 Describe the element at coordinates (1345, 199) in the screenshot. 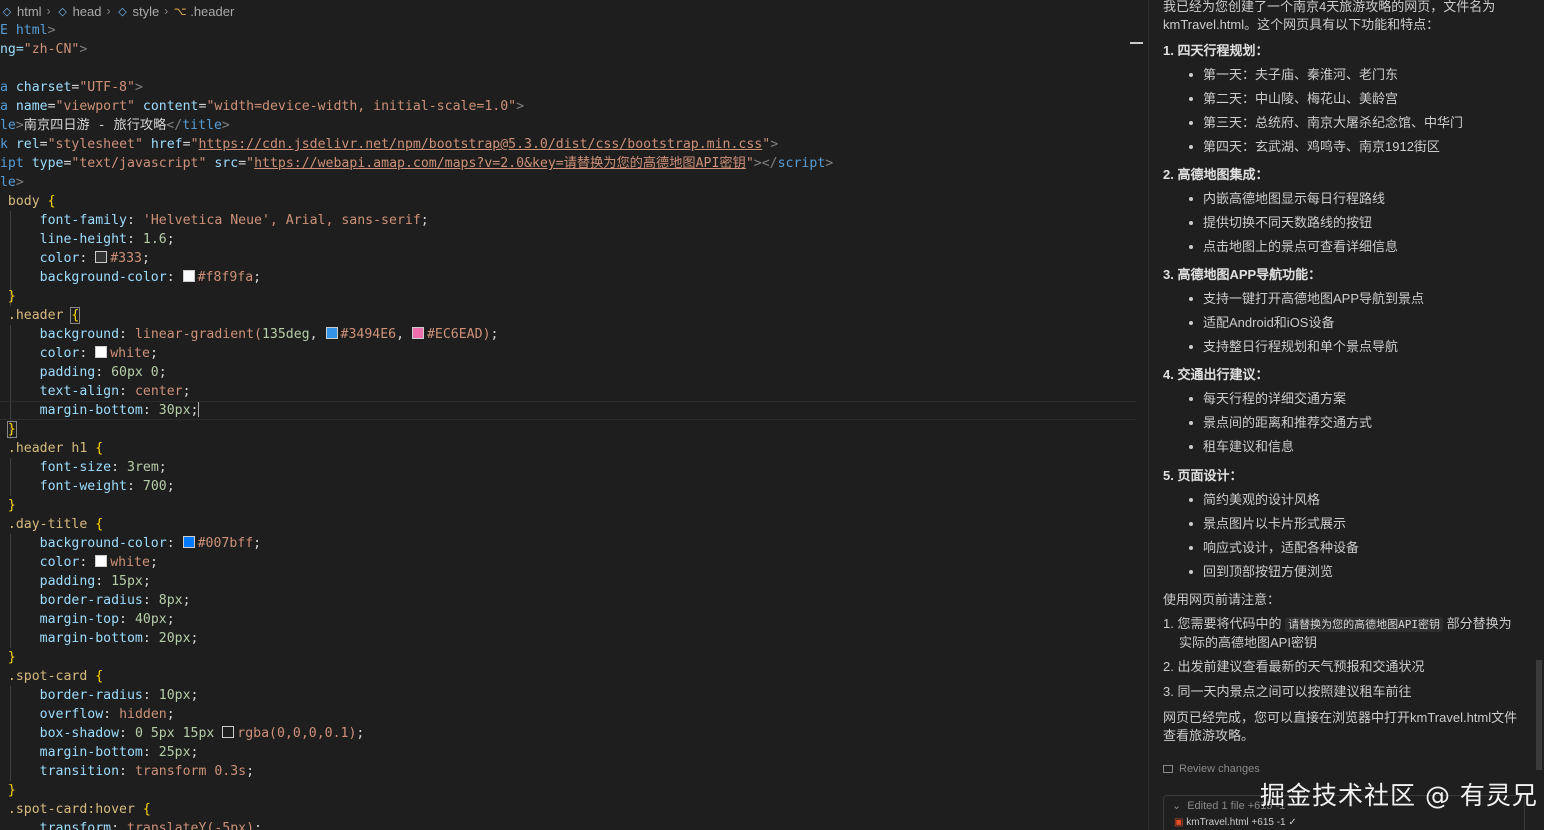

I see `list-item: 内嵌高德地图显示每日行程路线` at that location.